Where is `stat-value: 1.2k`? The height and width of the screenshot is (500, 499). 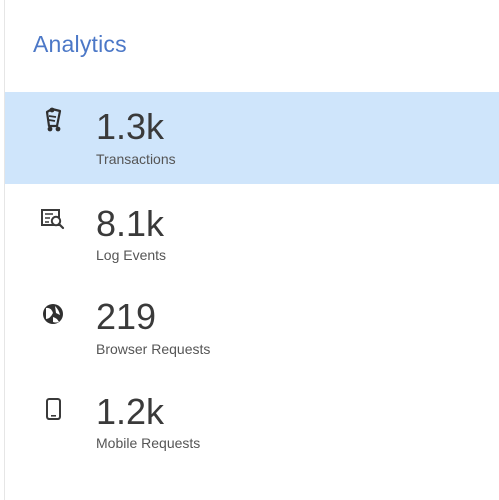
stat-value: 1.2k is located at coordinates (130, 411).